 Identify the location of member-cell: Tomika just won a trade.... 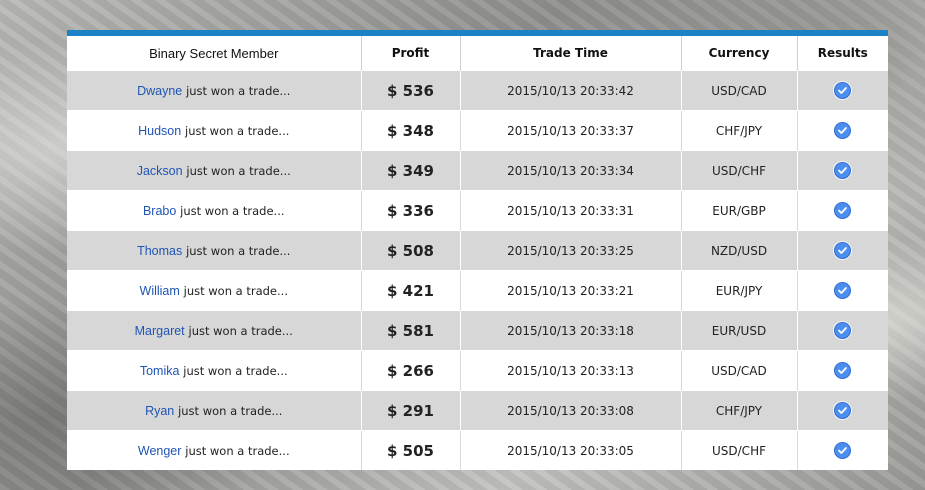
(214, 370).